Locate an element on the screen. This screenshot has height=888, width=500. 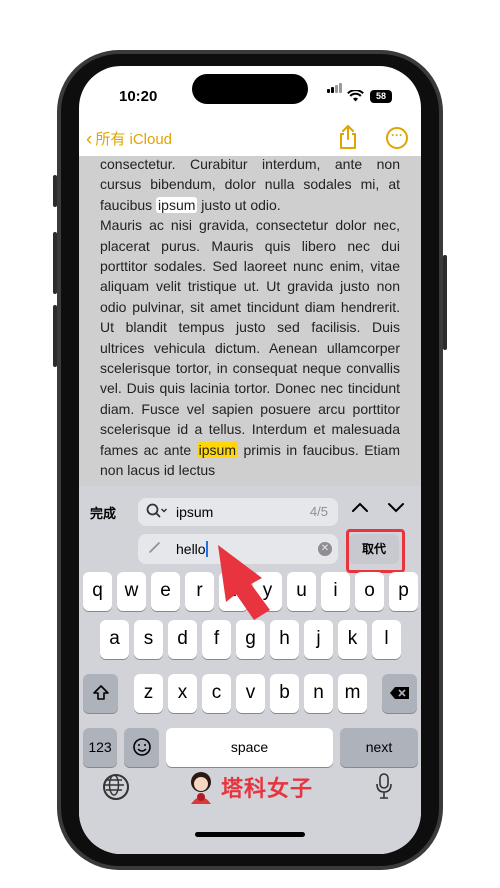
home-indicator is located at coordinates (250, 834).